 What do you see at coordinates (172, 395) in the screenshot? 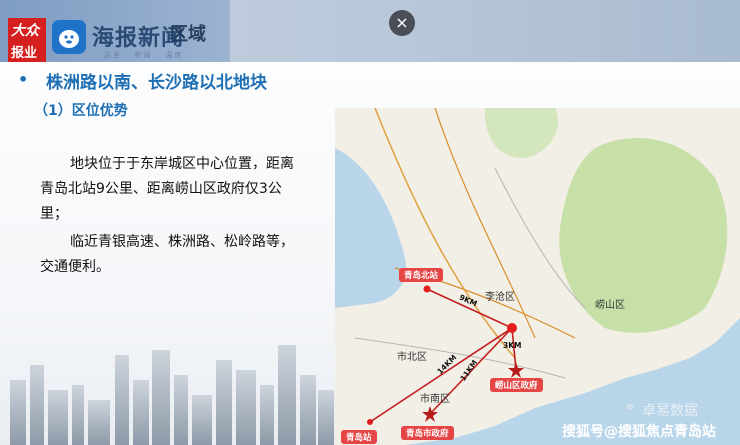
I see `city-skyline-image` at bounding box center [172, 395].